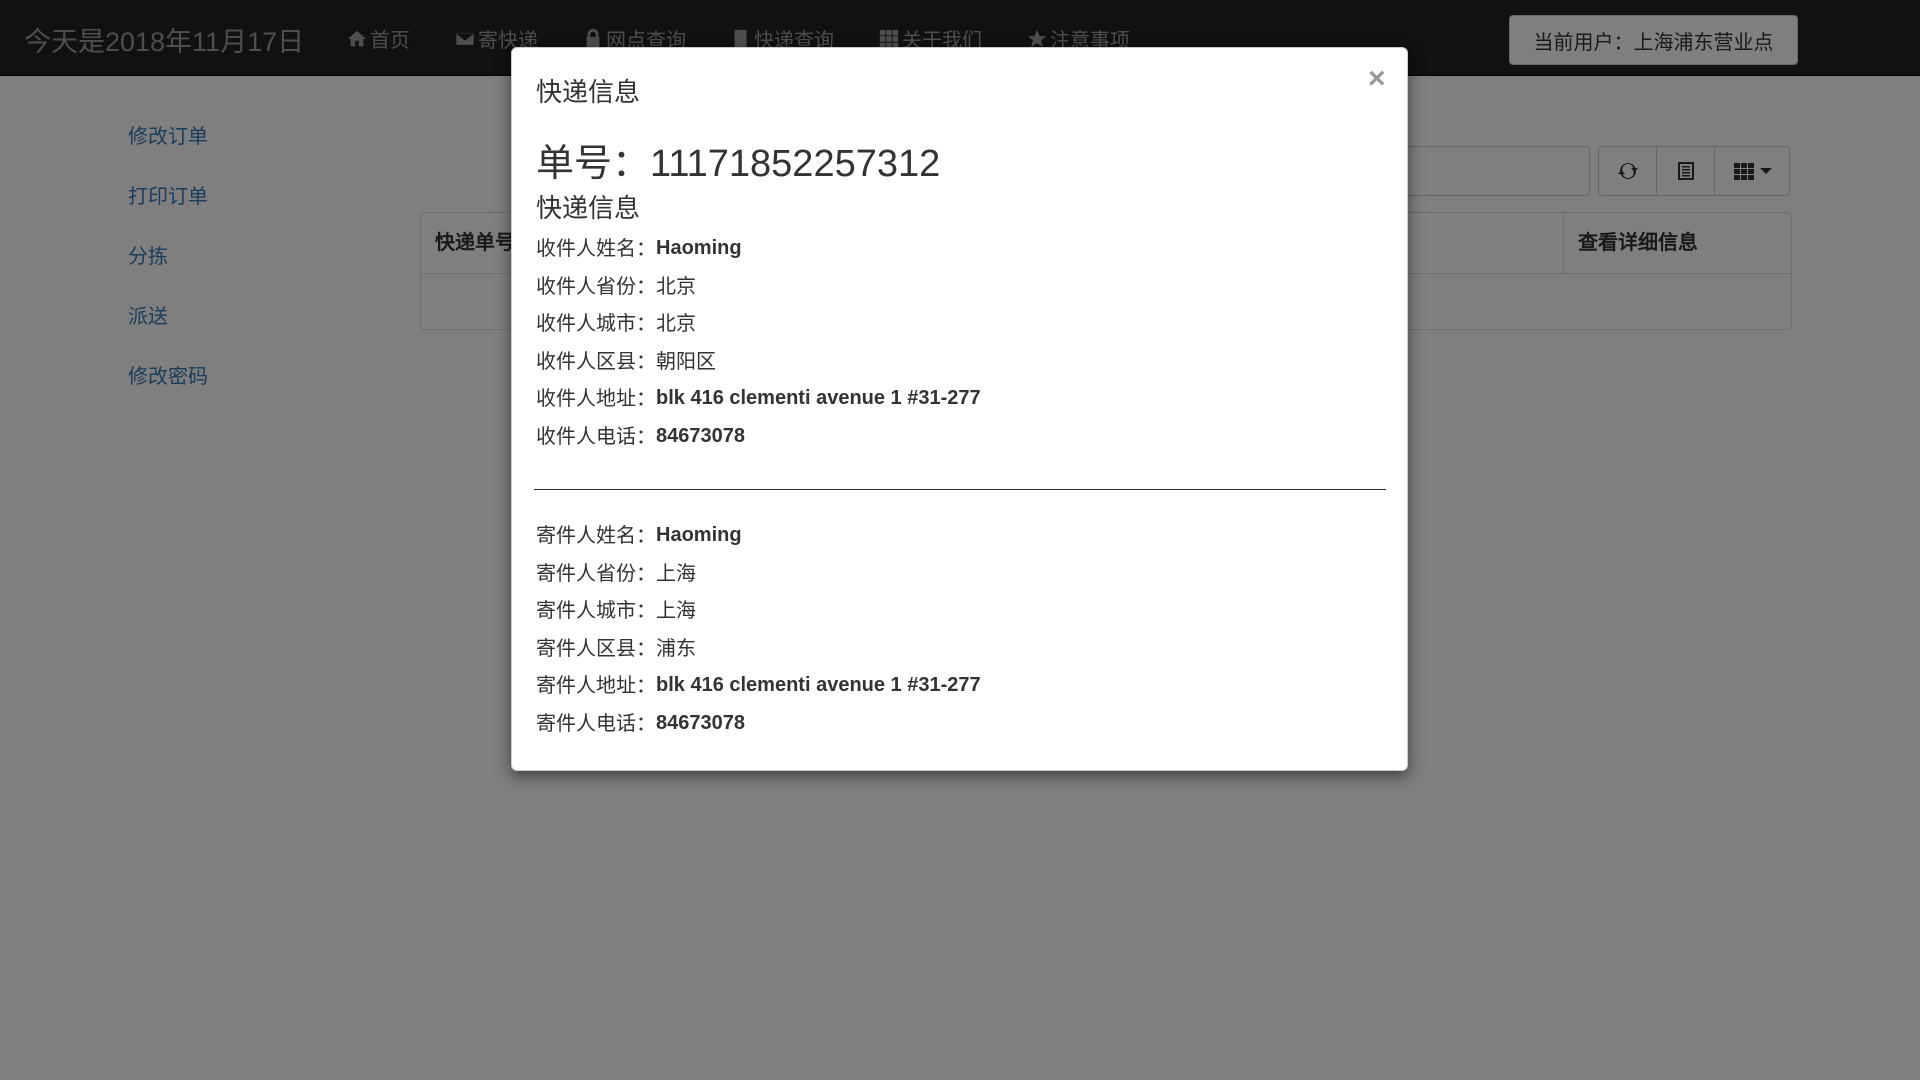 The height and width of the screenshot is (1080, 1920). What do you see at coordinates (758, 327) in the screenshot?
I see `receiver-city-row: 收件人城市： 北京` at bounding box center [758, 327].